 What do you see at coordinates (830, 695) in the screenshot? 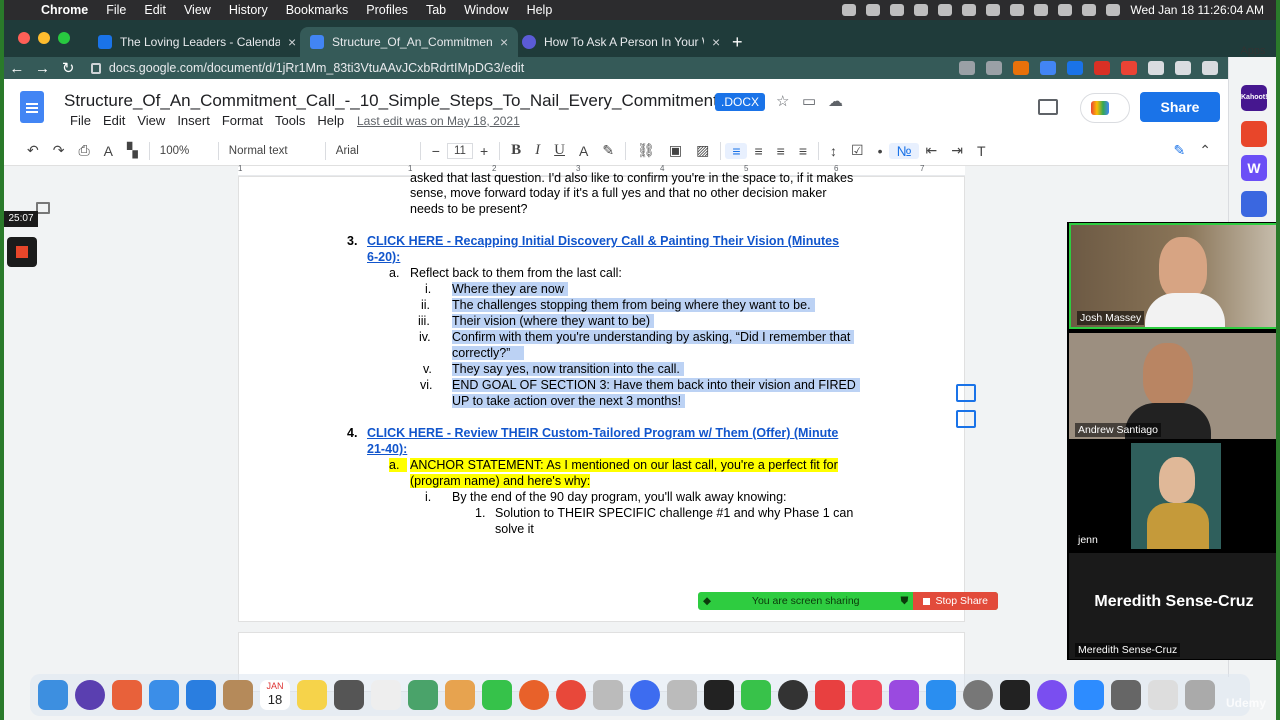
I see `news-icon` at bounding box center [830, 695].